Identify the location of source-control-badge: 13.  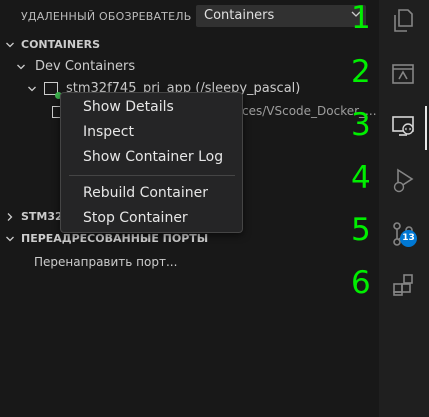
(408, 238).